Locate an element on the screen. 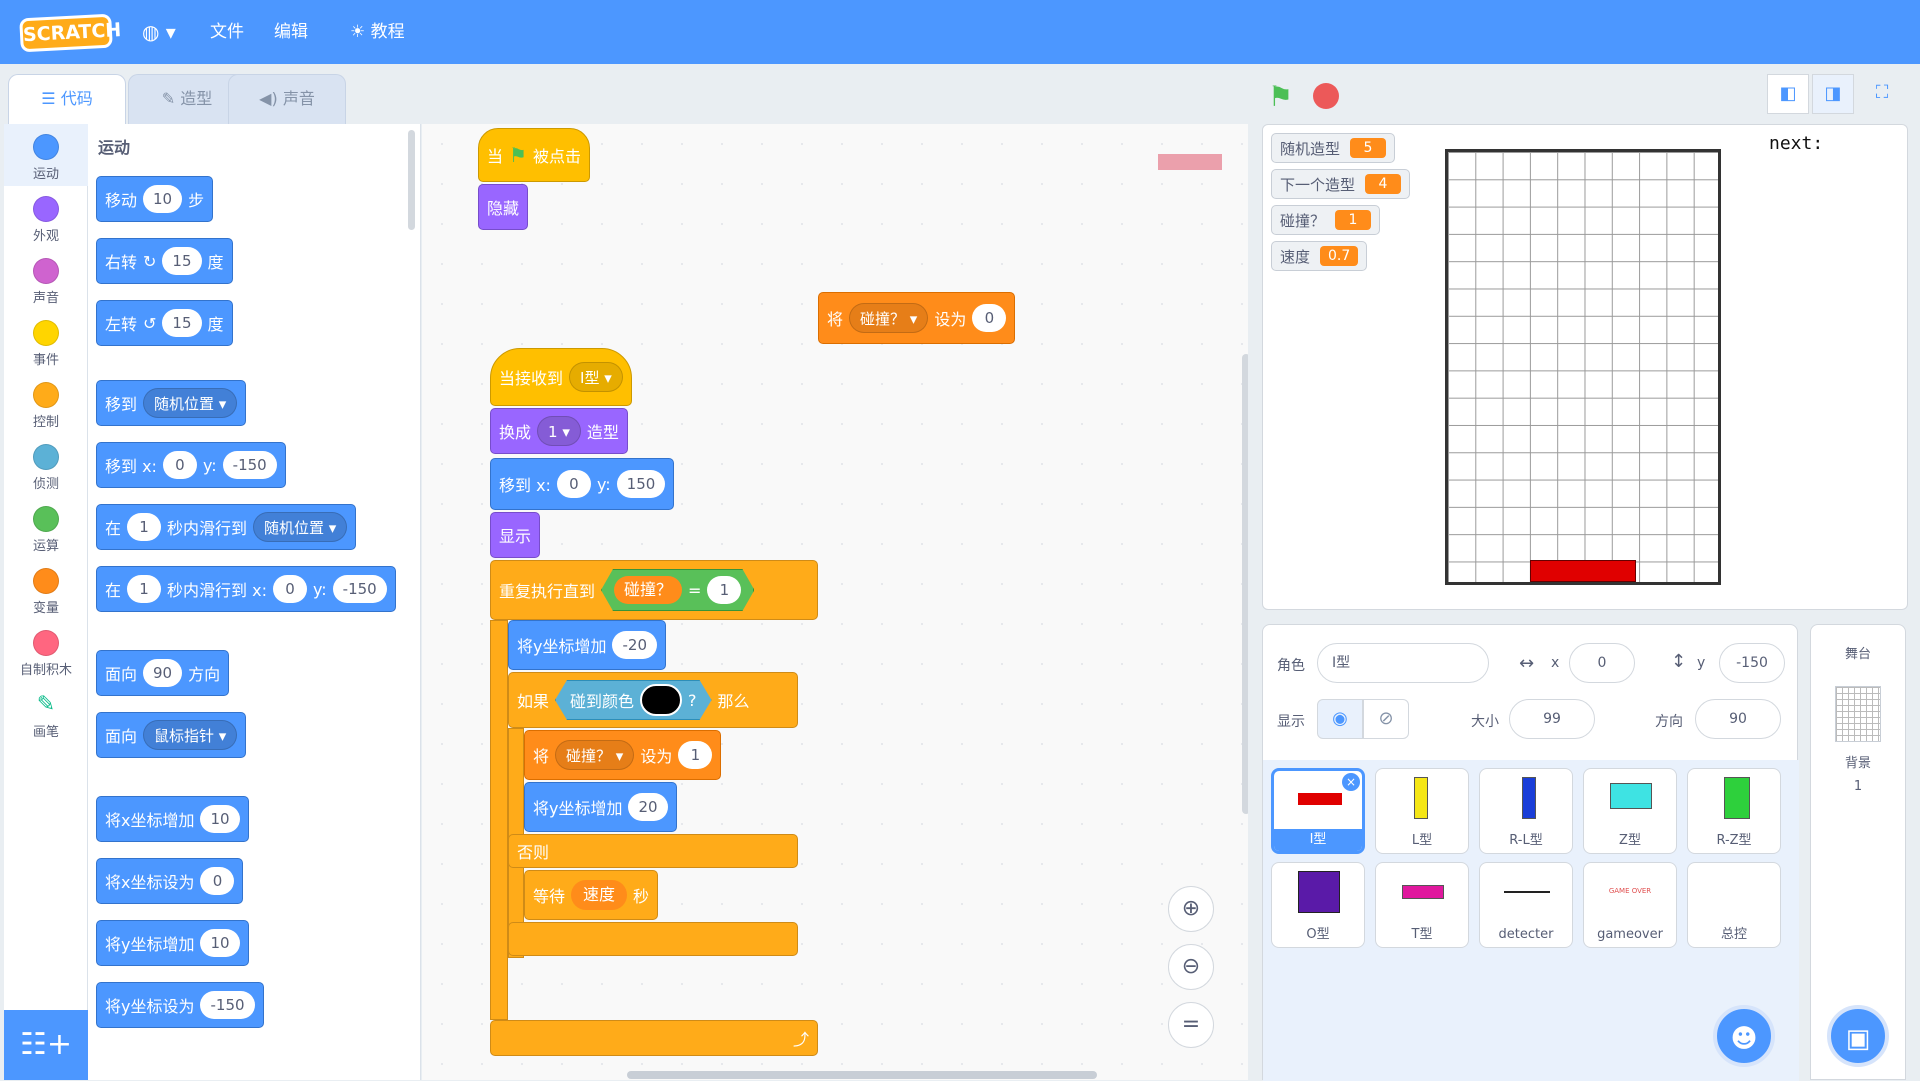 This screenshot has height=1081, width=1920. category-my-blocks: 自制积木 is located at coordinates (46, 651).